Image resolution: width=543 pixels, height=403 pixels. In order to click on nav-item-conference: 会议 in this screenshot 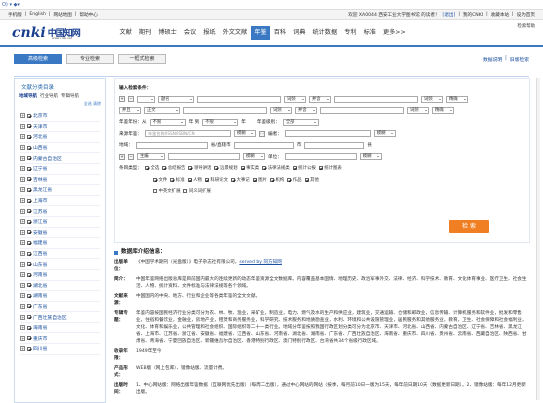, I will do `click(189, 33)`.